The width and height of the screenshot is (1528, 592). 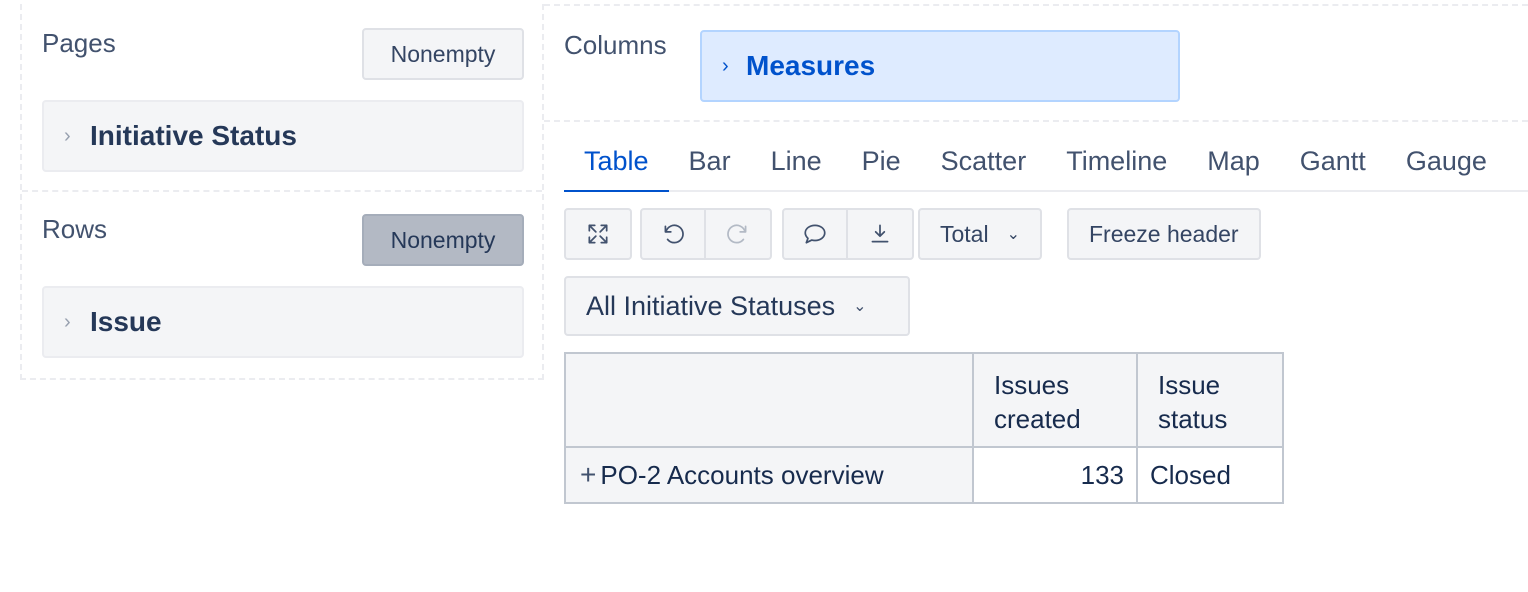 I want to click on tab-table: Table, so click(x=616, y=166).